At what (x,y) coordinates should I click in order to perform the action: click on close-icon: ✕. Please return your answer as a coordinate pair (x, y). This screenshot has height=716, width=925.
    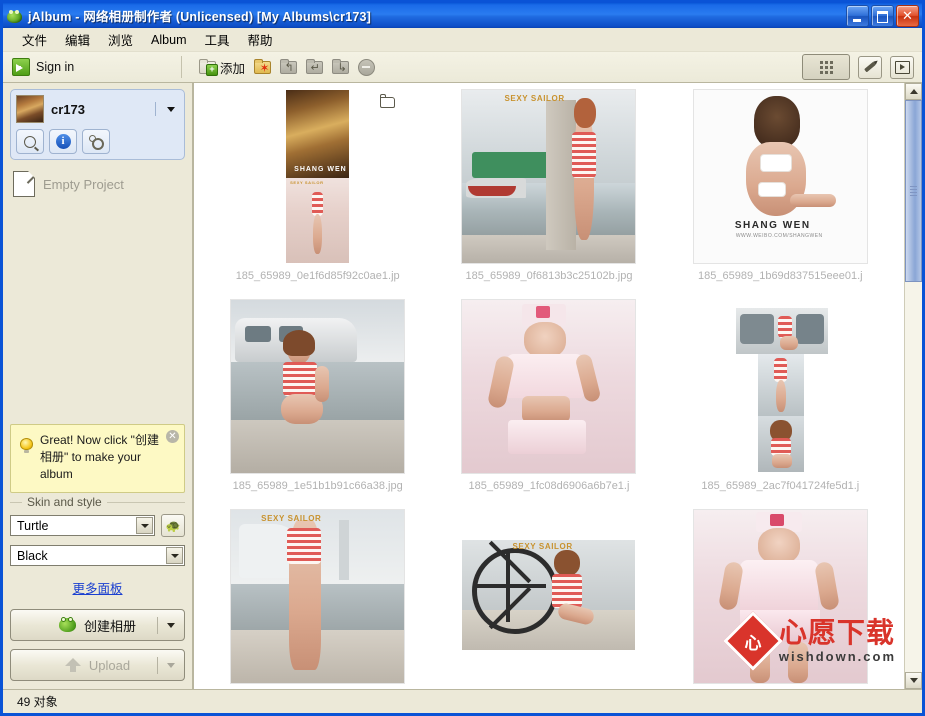
    Looking at the image, I should click on (172, 436).